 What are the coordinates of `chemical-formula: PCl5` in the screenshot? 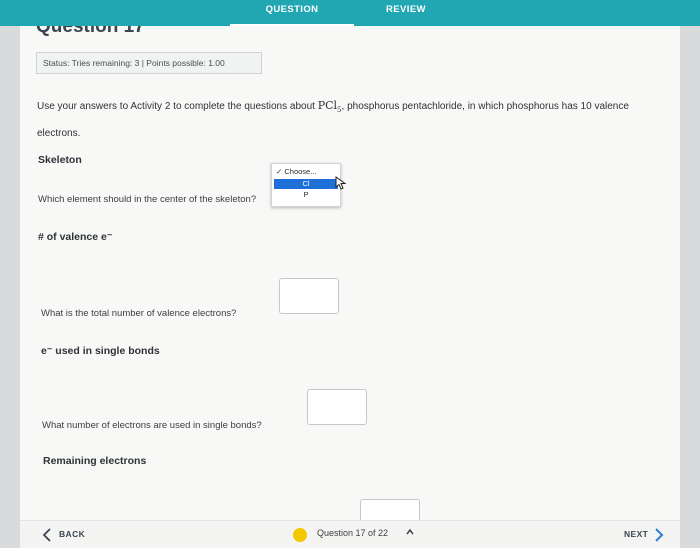 It's located at (329, 106).